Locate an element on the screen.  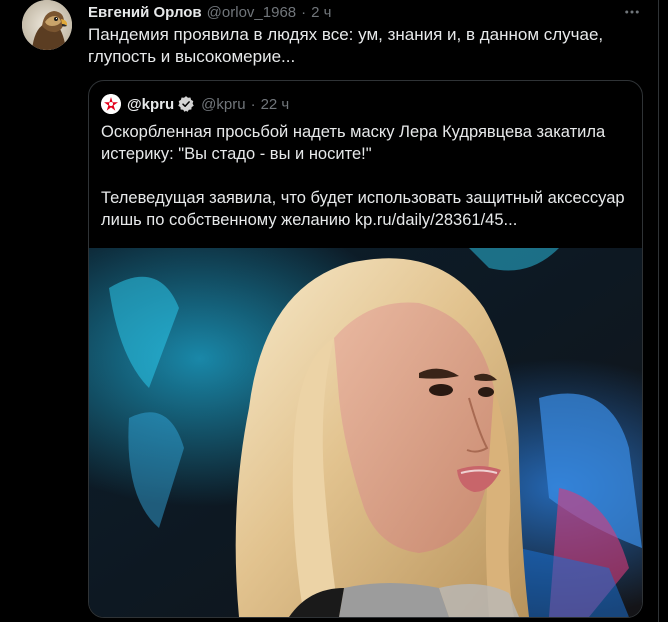
author-avatar is located at coordinates (47, 25).